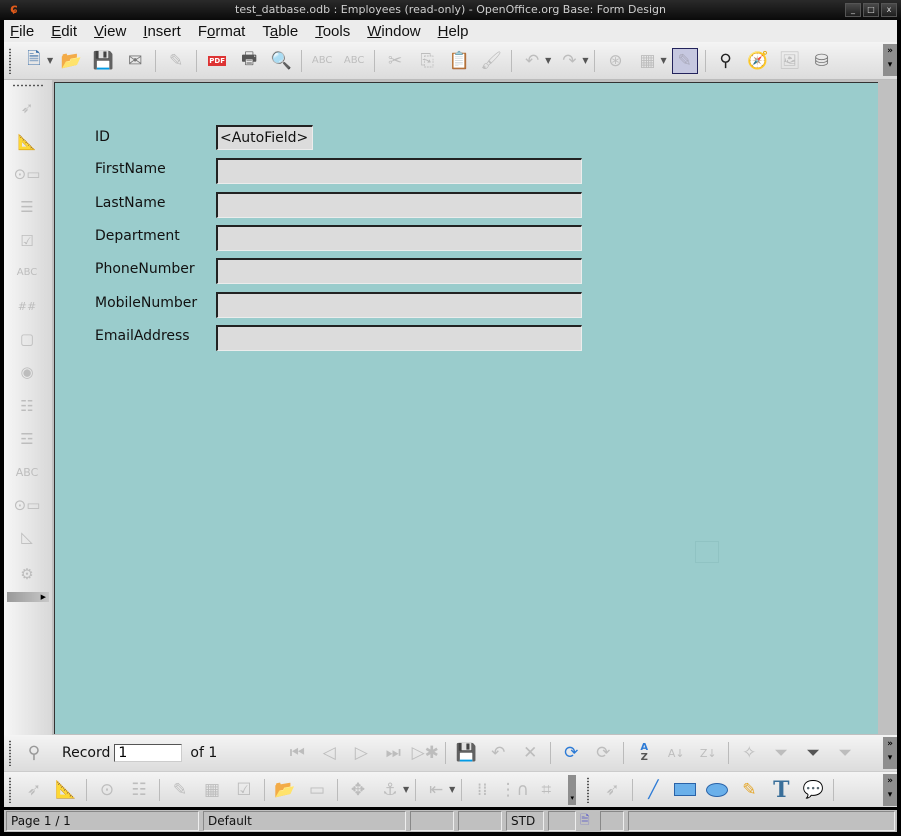 The height and width of the screenshot is (836, 901). Describe the element at coordinates (822, 61) in the screenshot. I see `data-sources-icon: ⛁` at that location.